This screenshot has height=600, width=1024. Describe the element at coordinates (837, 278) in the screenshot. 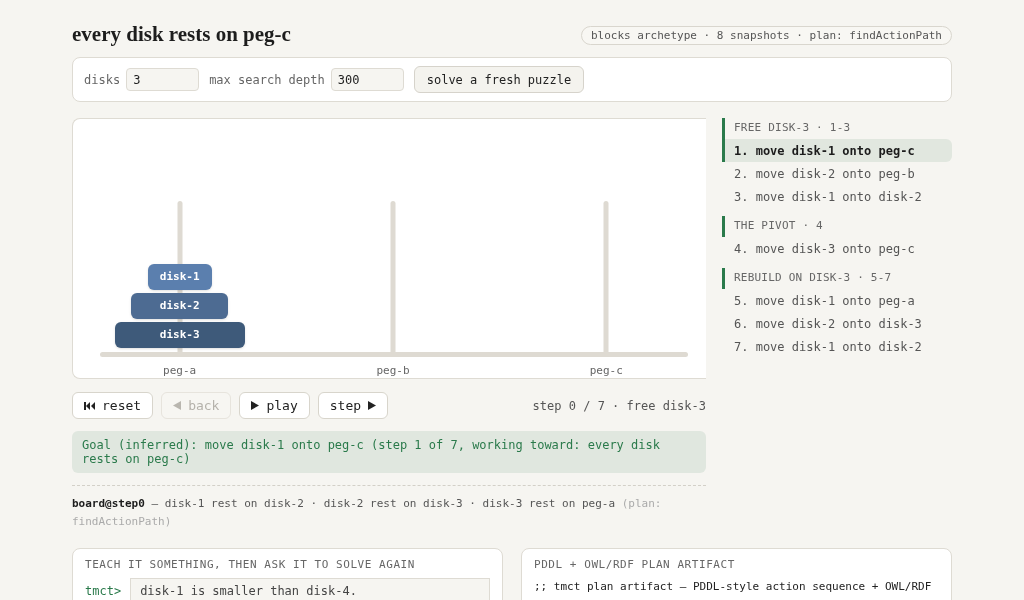

I see `plan-section-heading: REBUILD ON DISK-3 · 5-7` at that location.